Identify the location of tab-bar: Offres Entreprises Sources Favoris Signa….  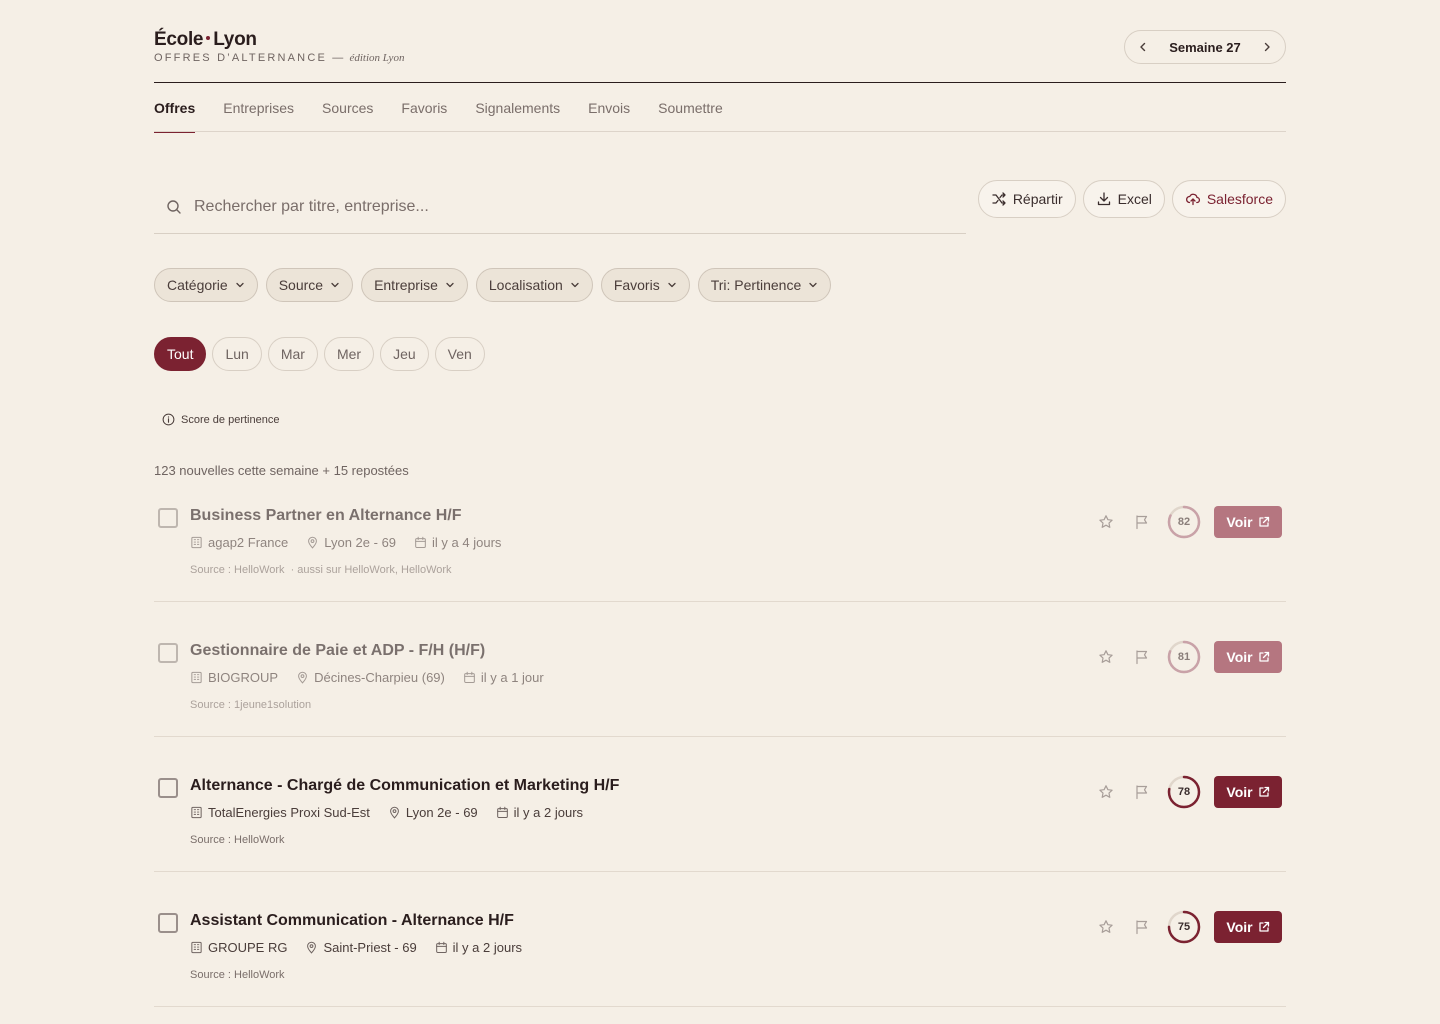
(720, 108).